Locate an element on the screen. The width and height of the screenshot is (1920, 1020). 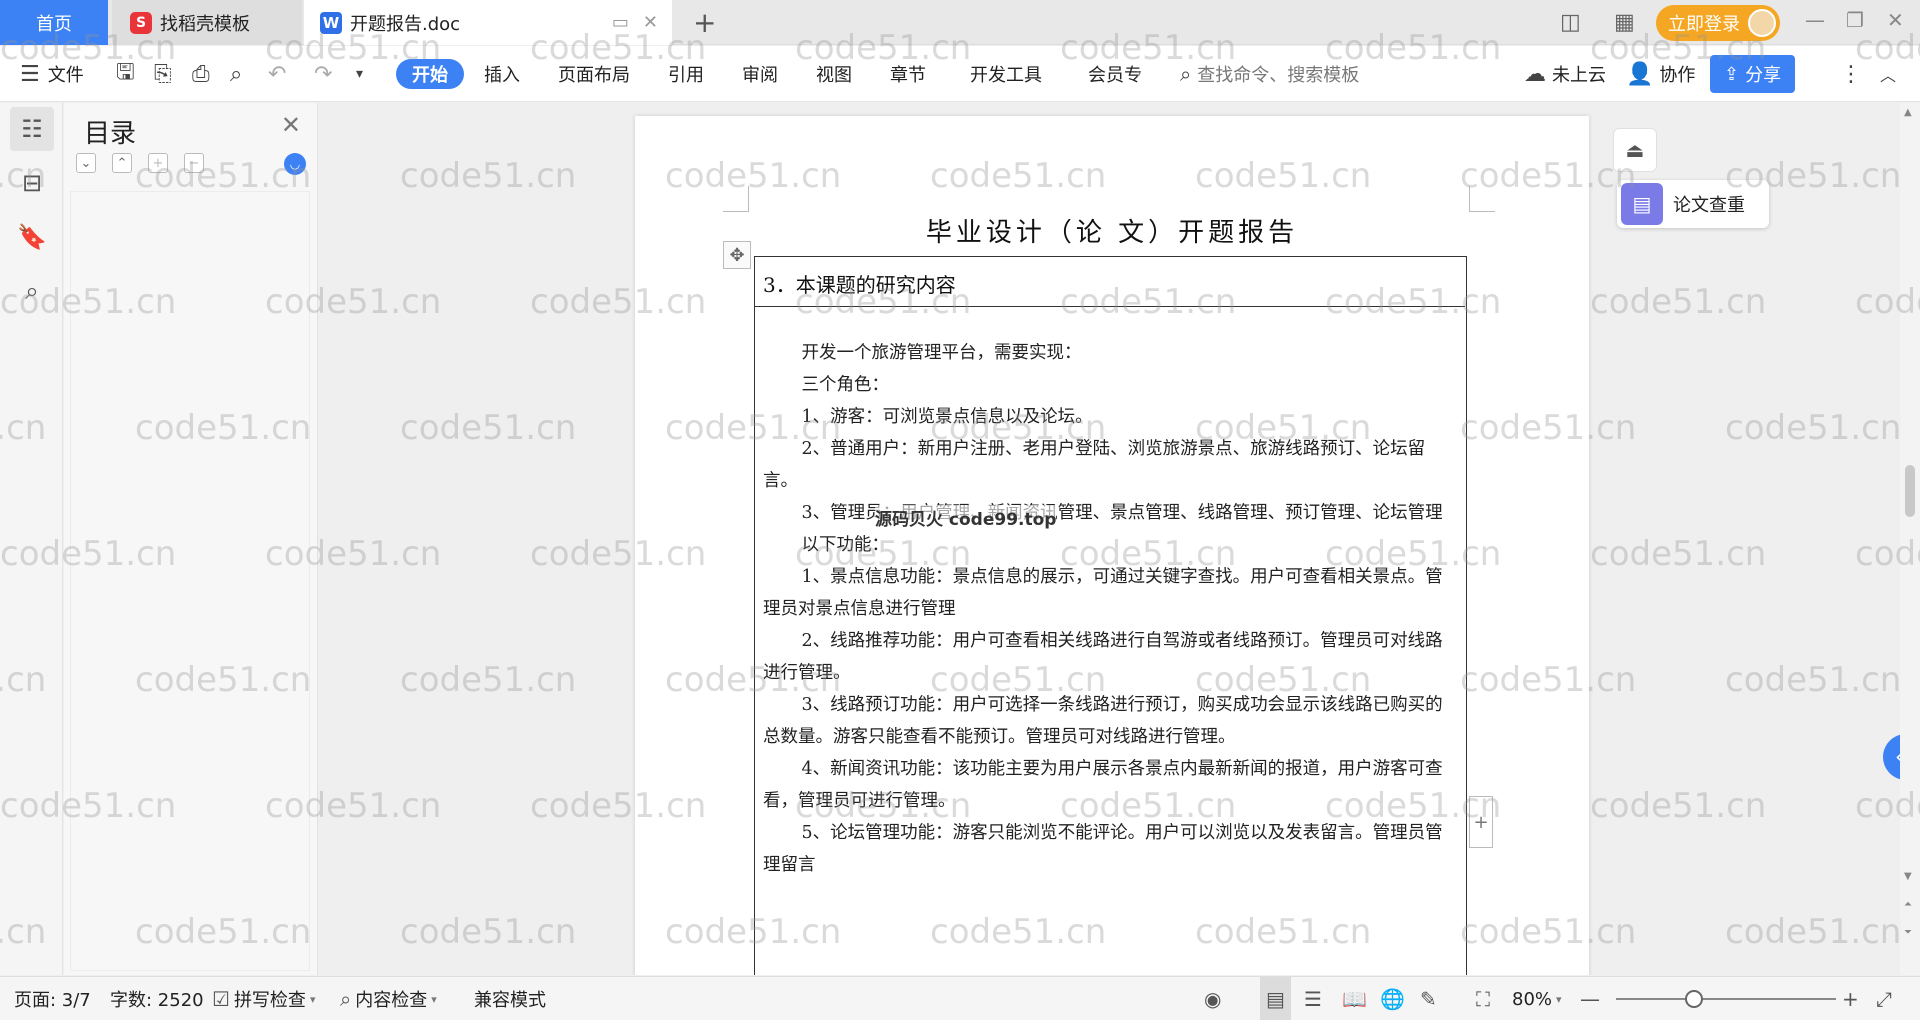
compat-mode-label: 兼容模式 is located at coordinates (510, 1000).